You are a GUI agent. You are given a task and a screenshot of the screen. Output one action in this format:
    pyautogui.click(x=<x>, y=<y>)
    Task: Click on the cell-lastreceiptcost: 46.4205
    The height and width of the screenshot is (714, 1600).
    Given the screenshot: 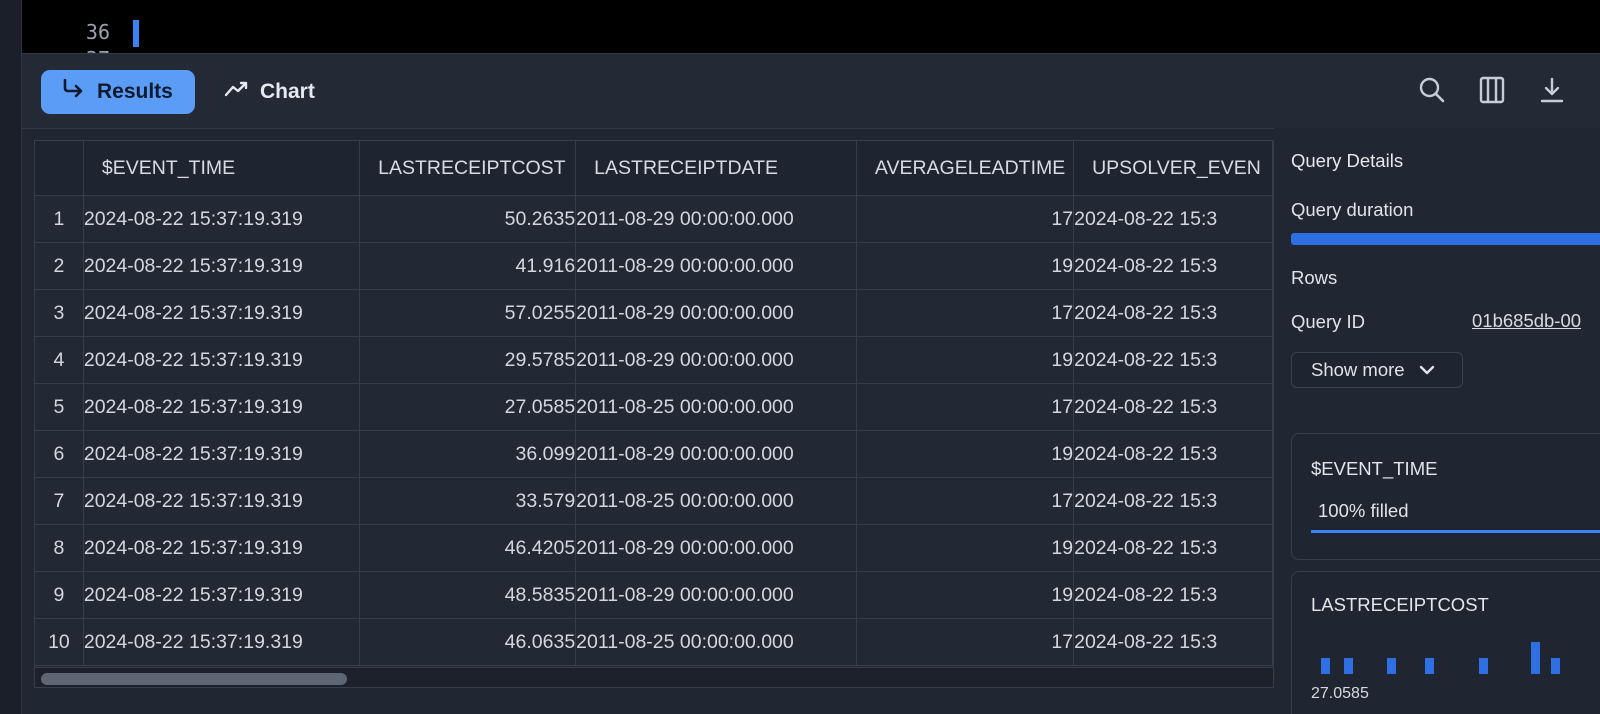 What is the action you would take?
    pyautogui.click(x=468, y=548)
    